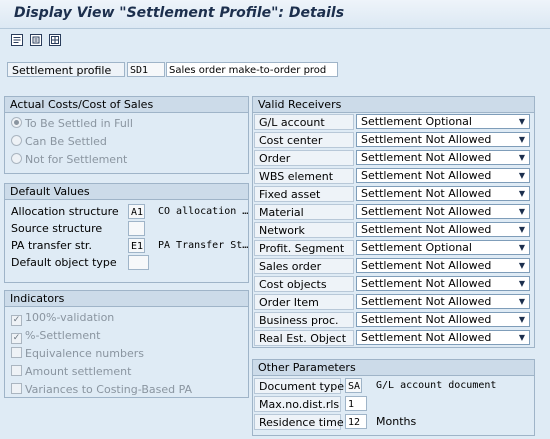 This screenshot has width=550, height=439. Describe the element at coordinates (78, 371) in the screenshot. I see `checkbox-label: Amount settlement` at that location.